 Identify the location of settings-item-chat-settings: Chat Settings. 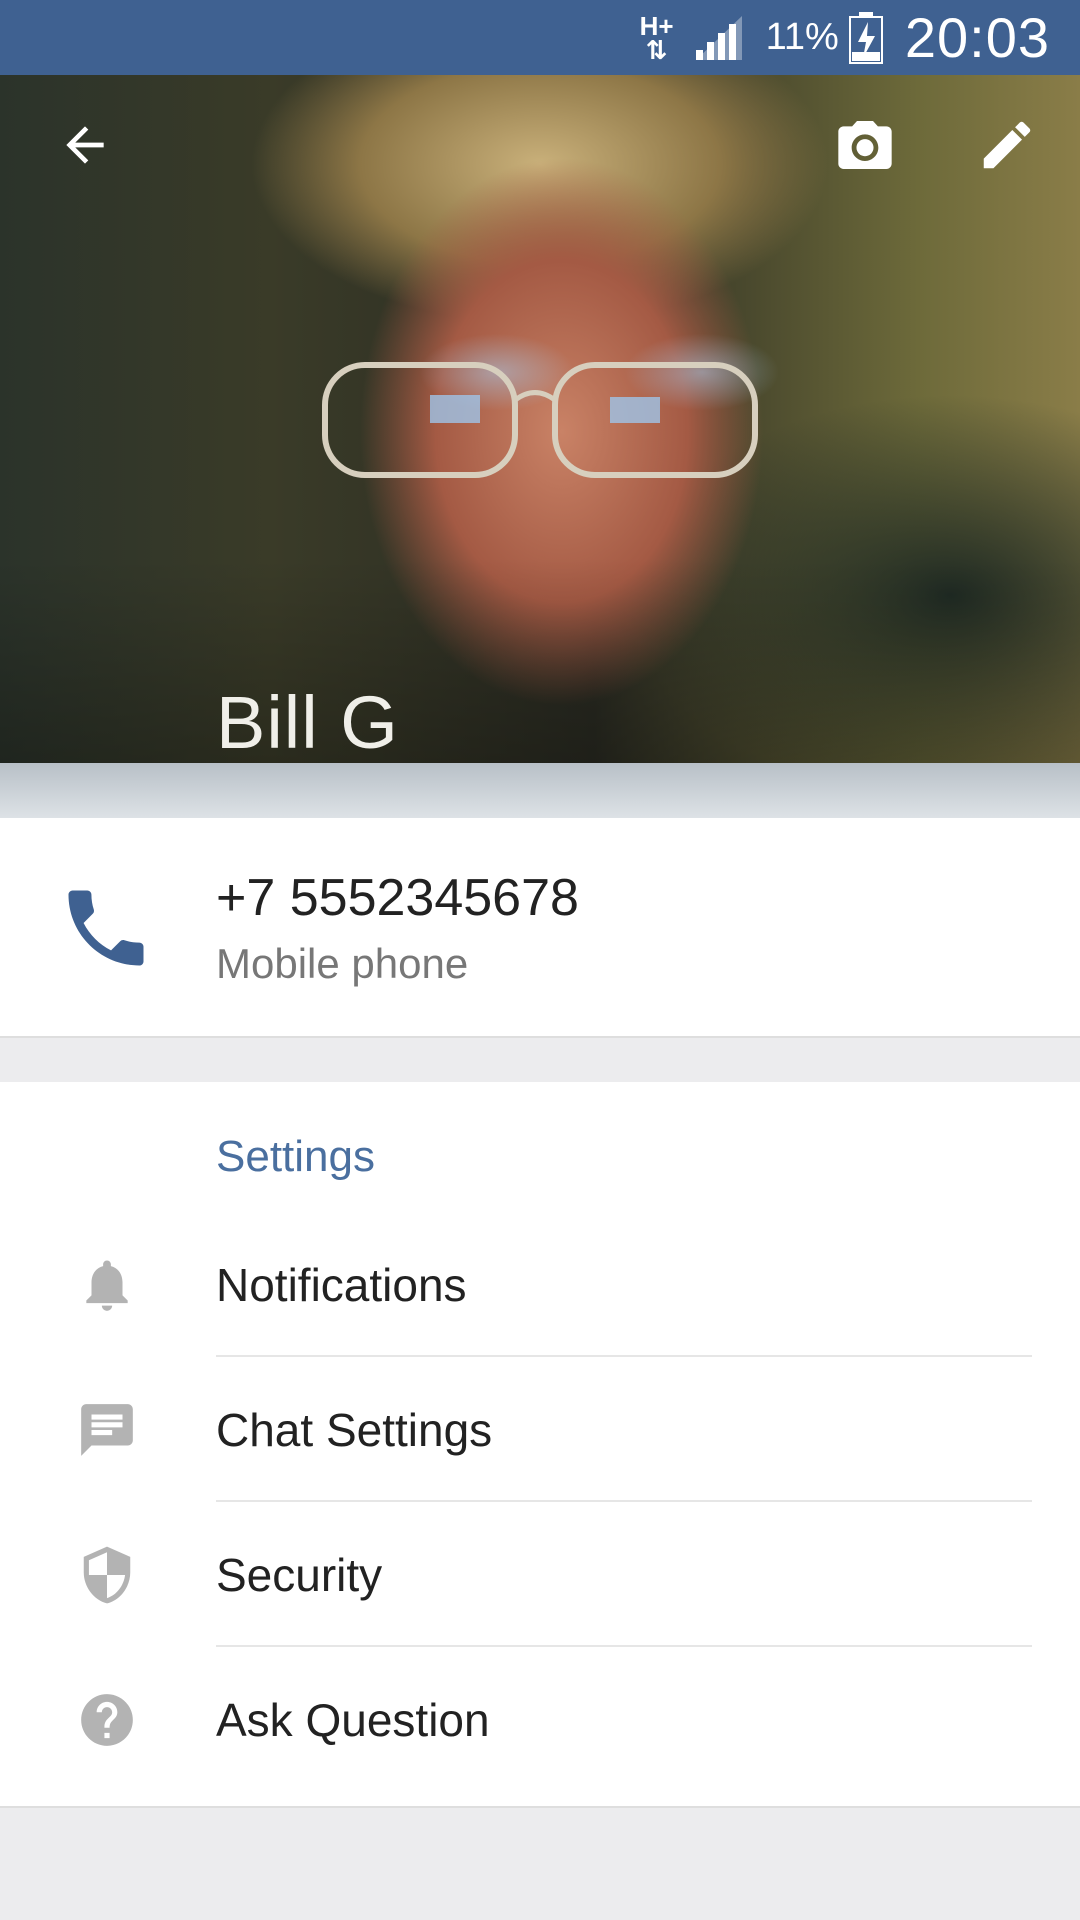
(540, 1429).